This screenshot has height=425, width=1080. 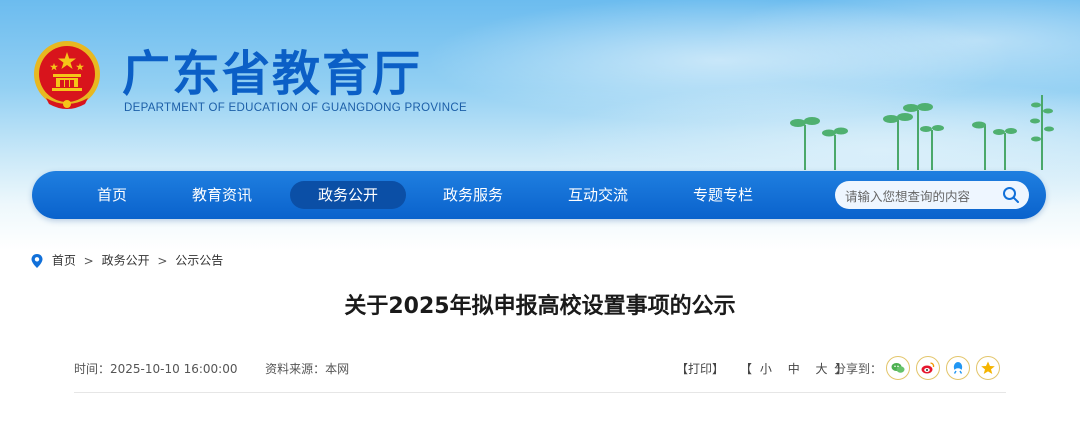 I want to click on main-navbar: 首页 教育资讯 政务公开 政务服务 互动交流 专题专栏, so click(x=539, y=195).